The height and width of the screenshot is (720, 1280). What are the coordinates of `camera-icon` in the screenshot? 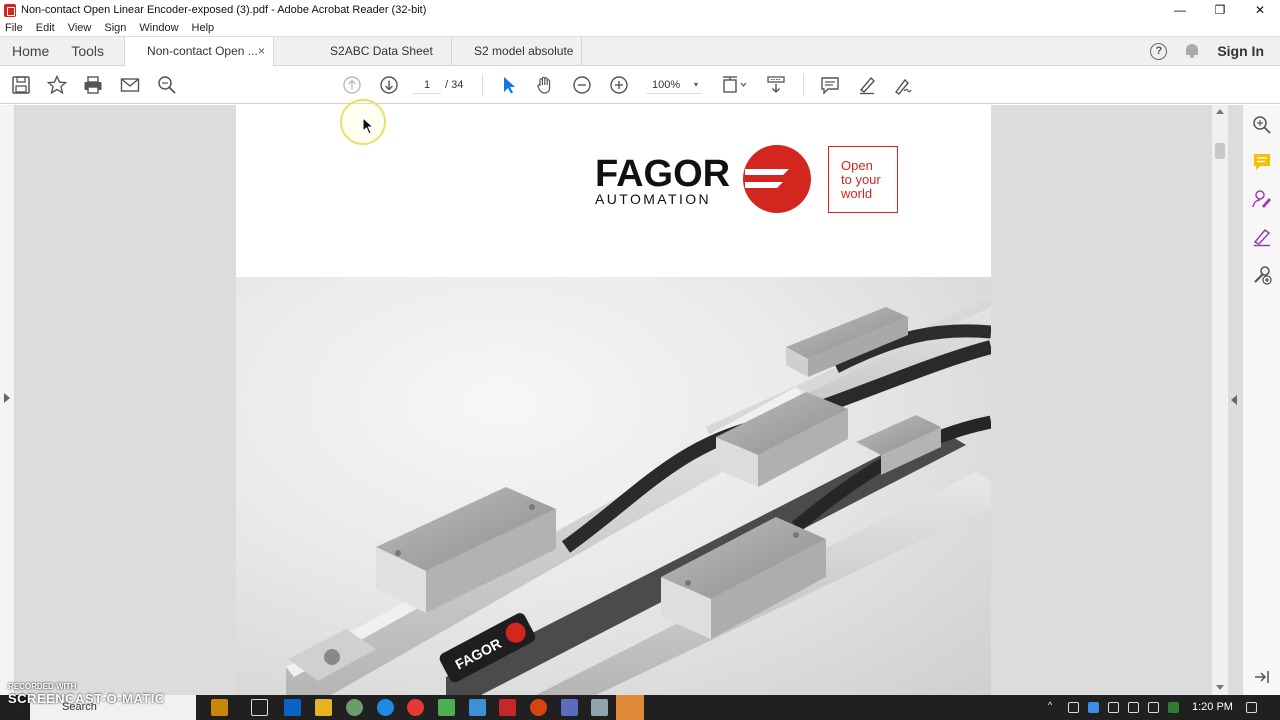 It's located at (599, 707).